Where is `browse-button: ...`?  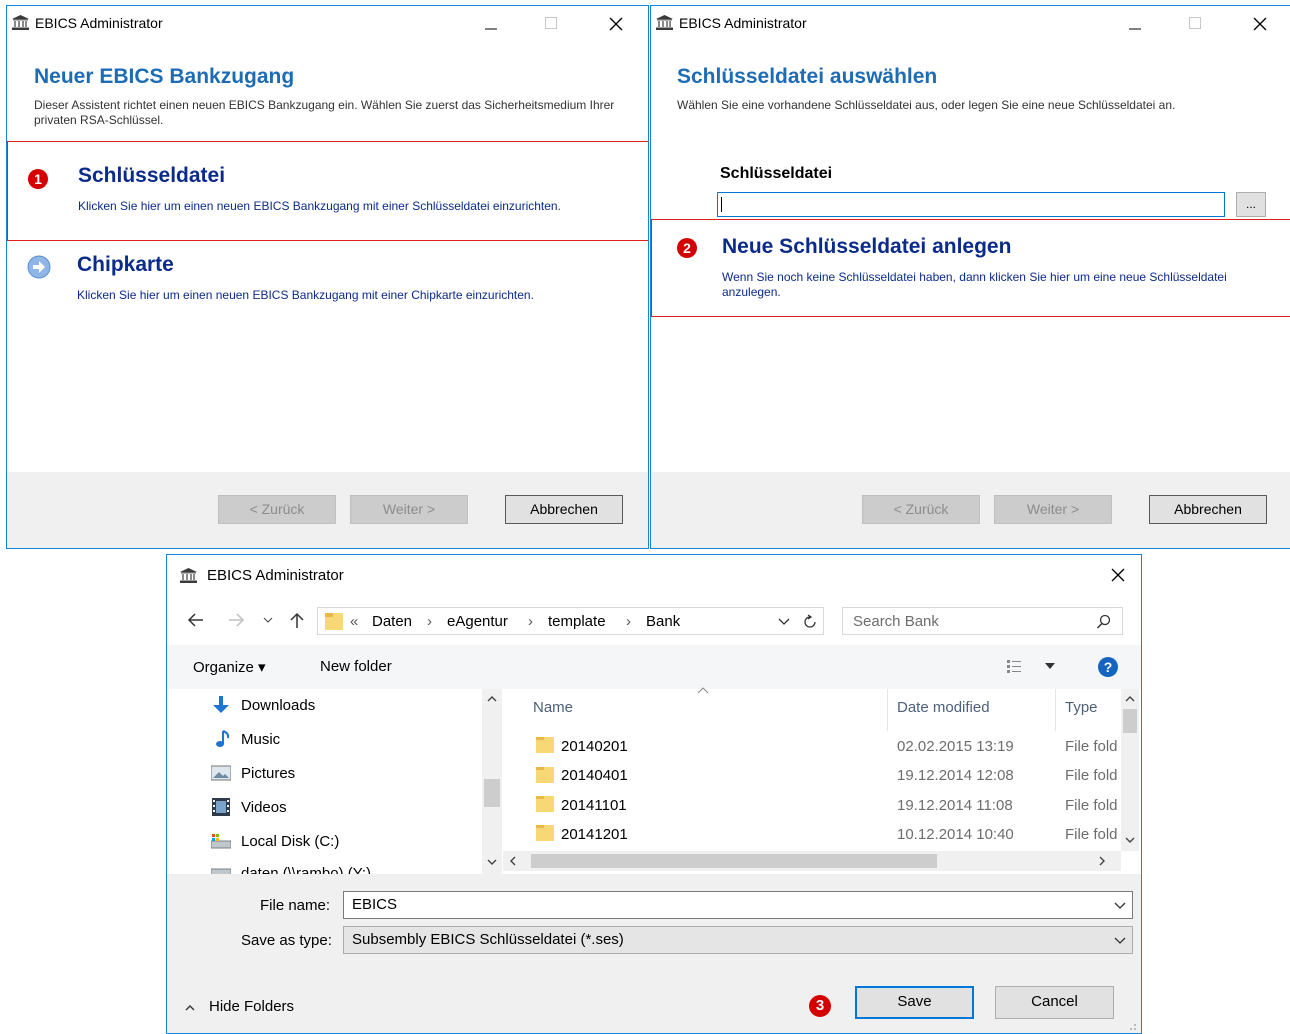
browse-button: ... is located at coordinates (1251, 204).